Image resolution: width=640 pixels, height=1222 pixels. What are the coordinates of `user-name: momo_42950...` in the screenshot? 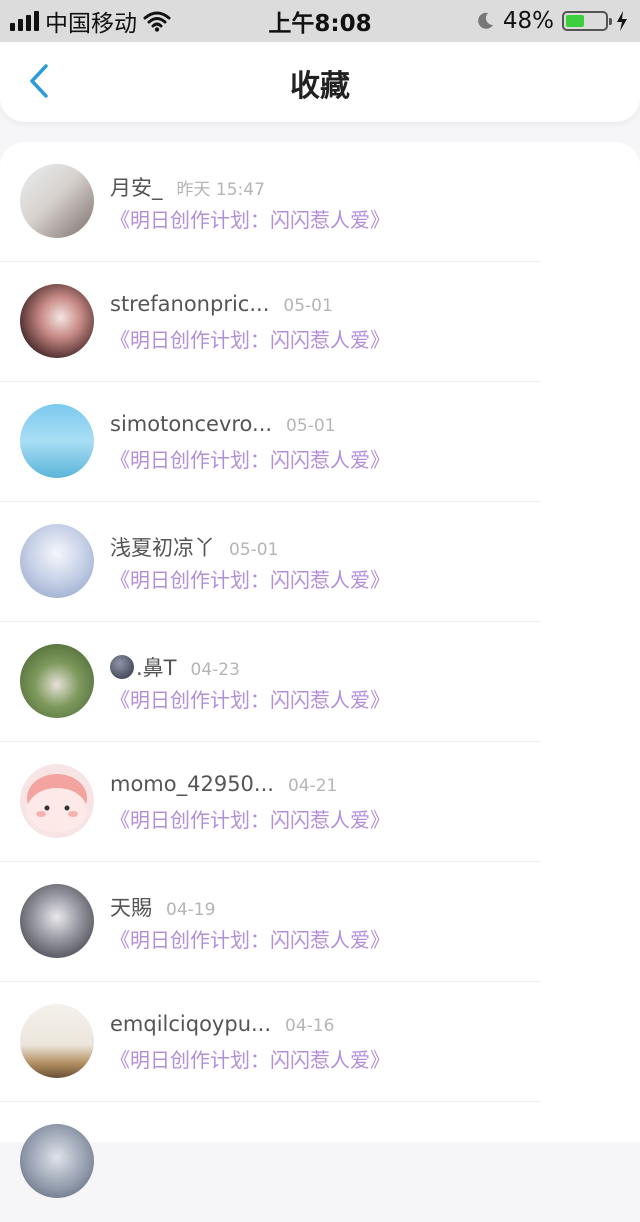 It's located at (192, 784).